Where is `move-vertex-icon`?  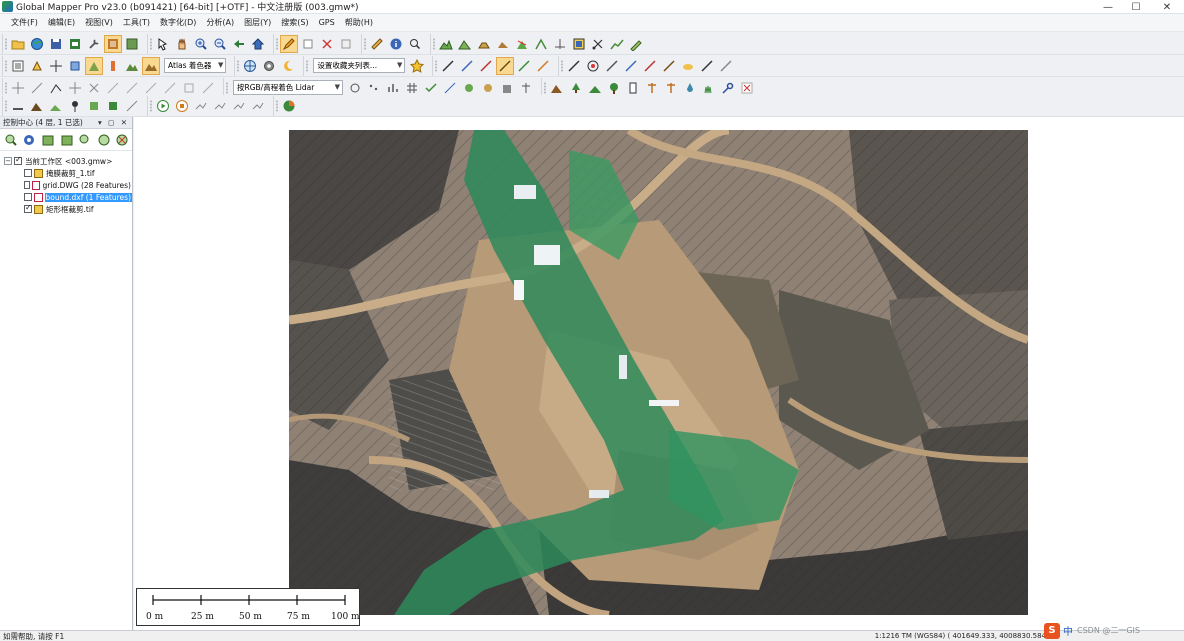 move-vertex-icon is located at coordinates (18, 88).